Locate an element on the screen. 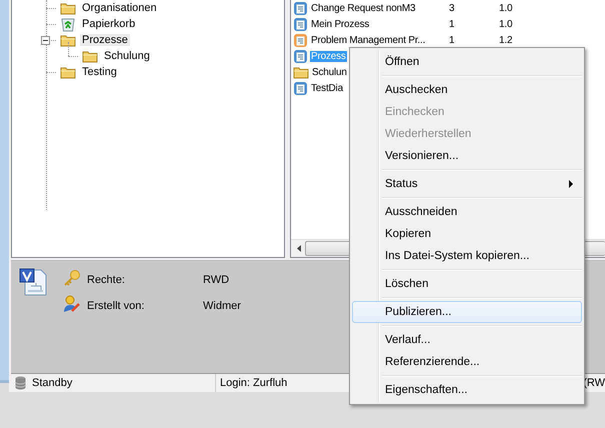 The image size is (605, 428). tree-item: Papierkorb is located at coordinates (109, 24).